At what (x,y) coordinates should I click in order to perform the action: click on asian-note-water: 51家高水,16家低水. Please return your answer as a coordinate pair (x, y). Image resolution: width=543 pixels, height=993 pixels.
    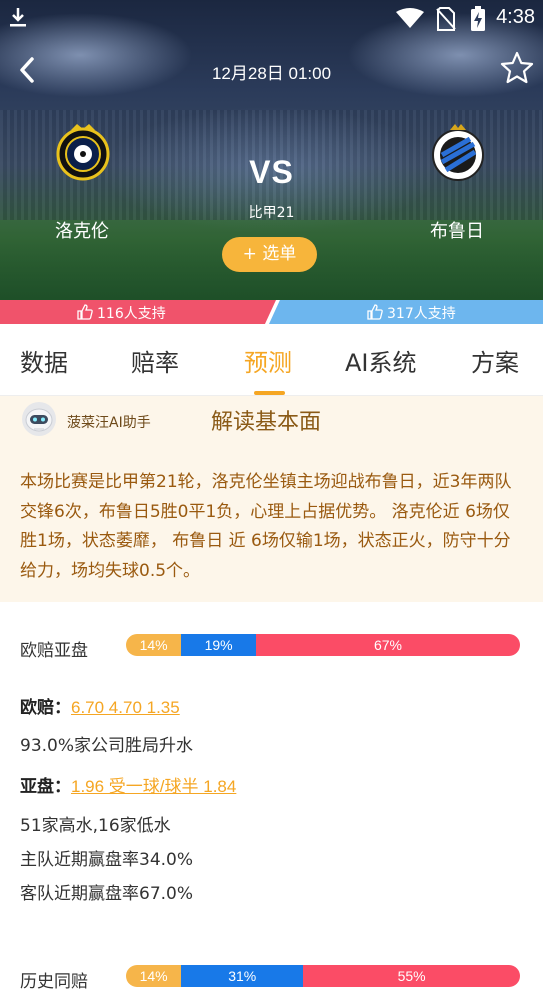
    Looking at the image, I should click on (95, 826).